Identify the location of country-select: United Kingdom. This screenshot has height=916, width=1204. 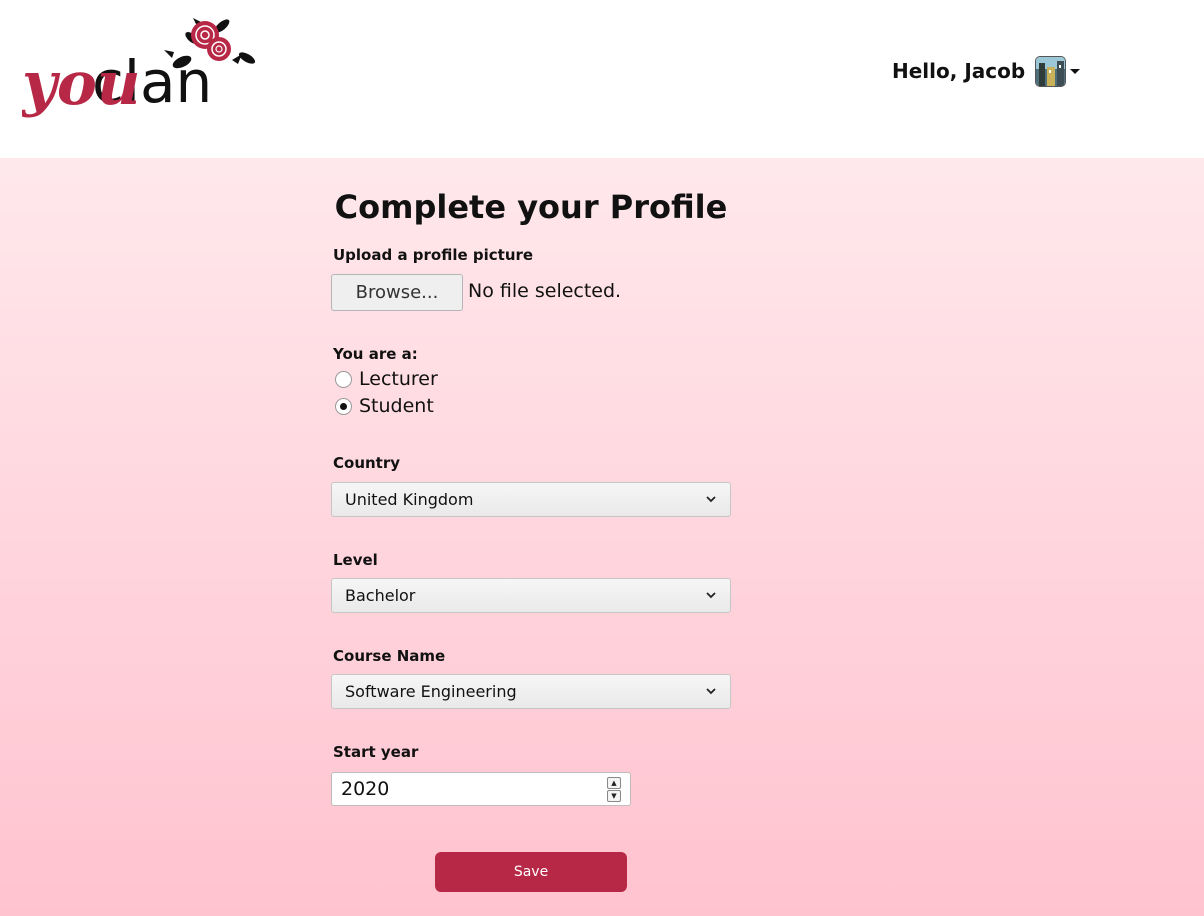
(531, 499).